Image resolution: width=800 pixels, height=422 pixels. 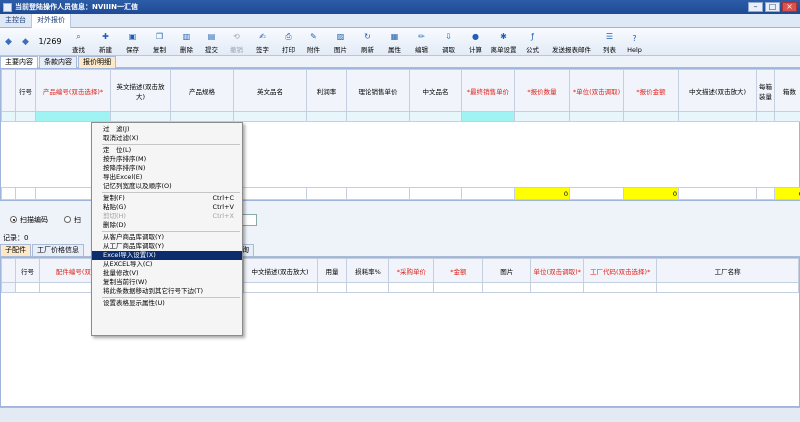 What do you see at coordinates (458, 270) in the screenshot?
I see `column-header: *金额` at bounding box center [458, 270].